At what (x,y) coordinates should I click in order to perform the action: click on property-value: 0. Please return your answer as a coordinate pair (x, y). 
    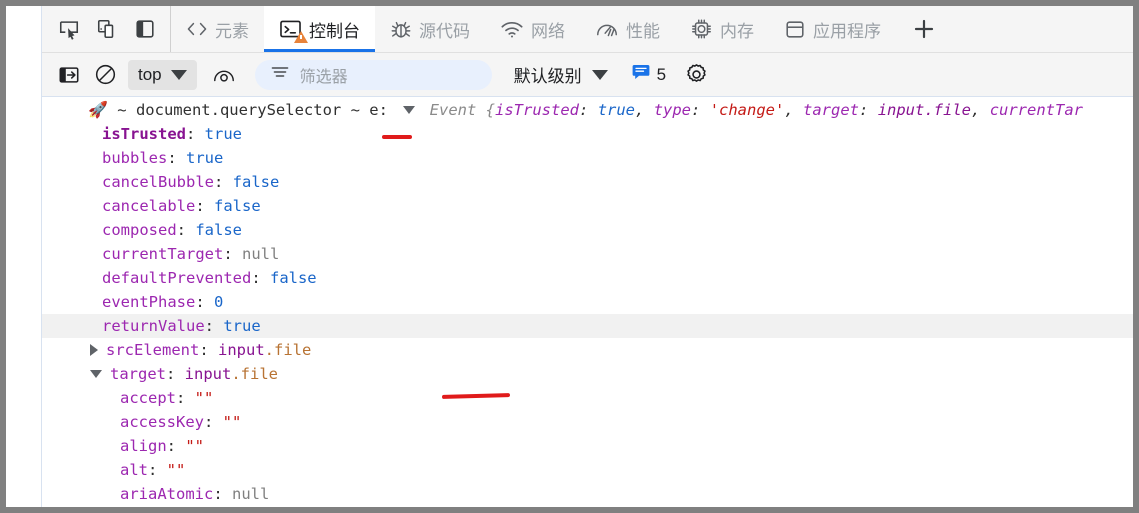
    Looking at the image, I should click on (219, 302).